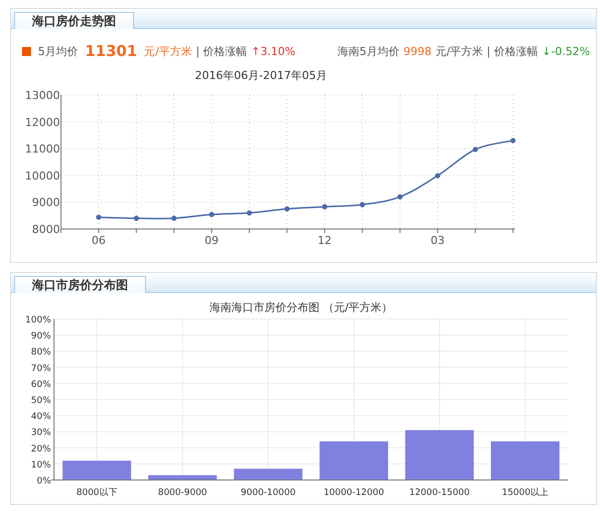 The image size is (600, 511). Describe the element at coordinates (40, 385) in the screenshot. I see `axis-label: 60%` at that location.